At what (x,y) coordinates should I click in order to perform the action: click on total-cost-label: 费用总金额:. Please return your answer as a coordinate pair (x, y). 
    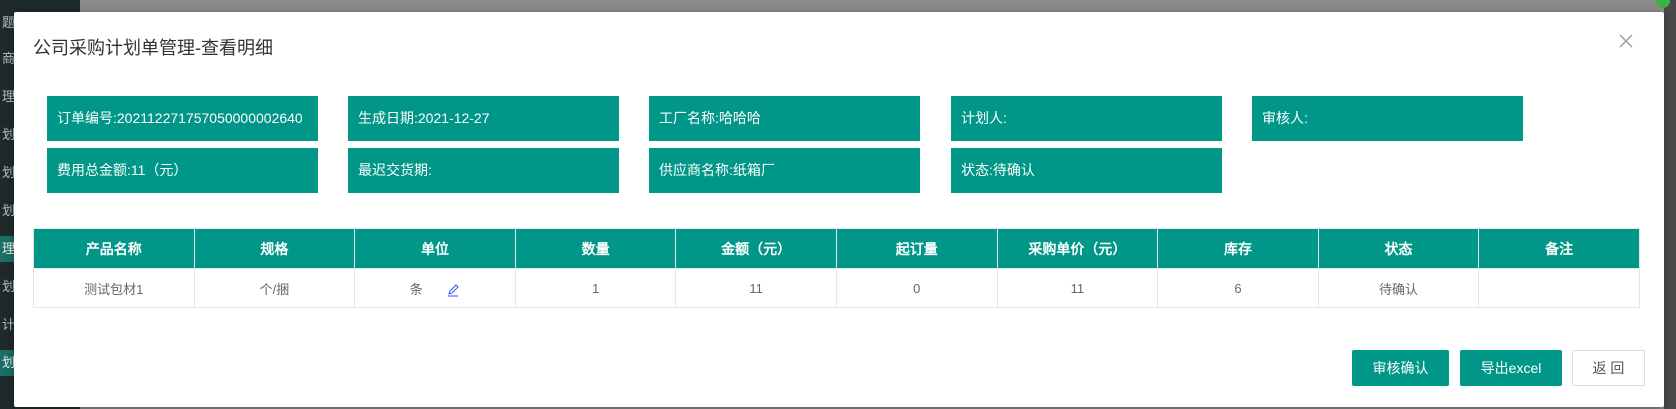
    Looking at the image, I should click on (94, 170).